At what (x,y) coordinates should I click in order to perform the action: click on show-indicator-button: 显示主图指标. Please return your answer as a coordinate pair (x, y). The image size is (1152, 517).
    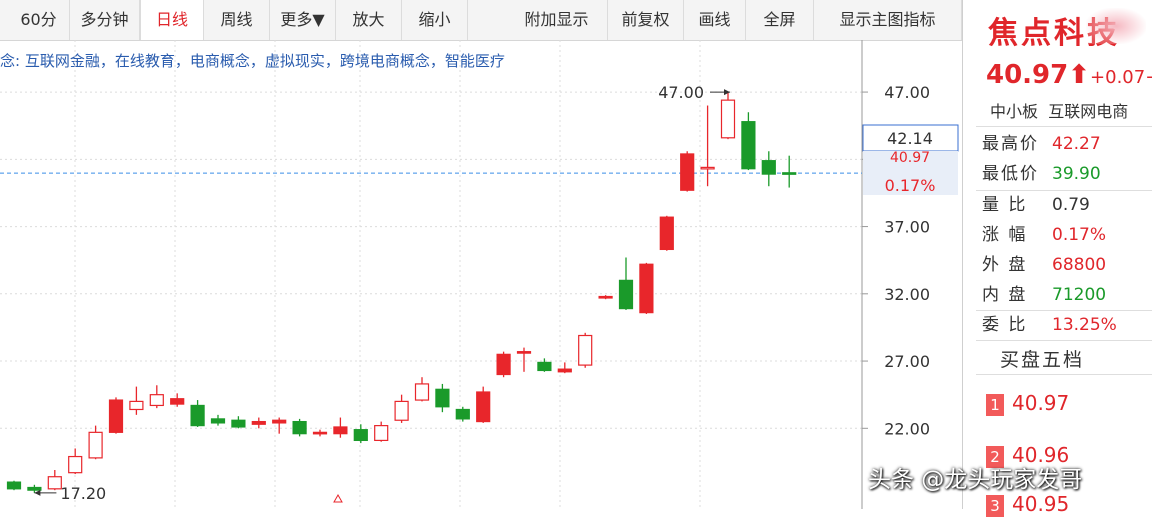
    Looking at the image, I should click on (888, 20).